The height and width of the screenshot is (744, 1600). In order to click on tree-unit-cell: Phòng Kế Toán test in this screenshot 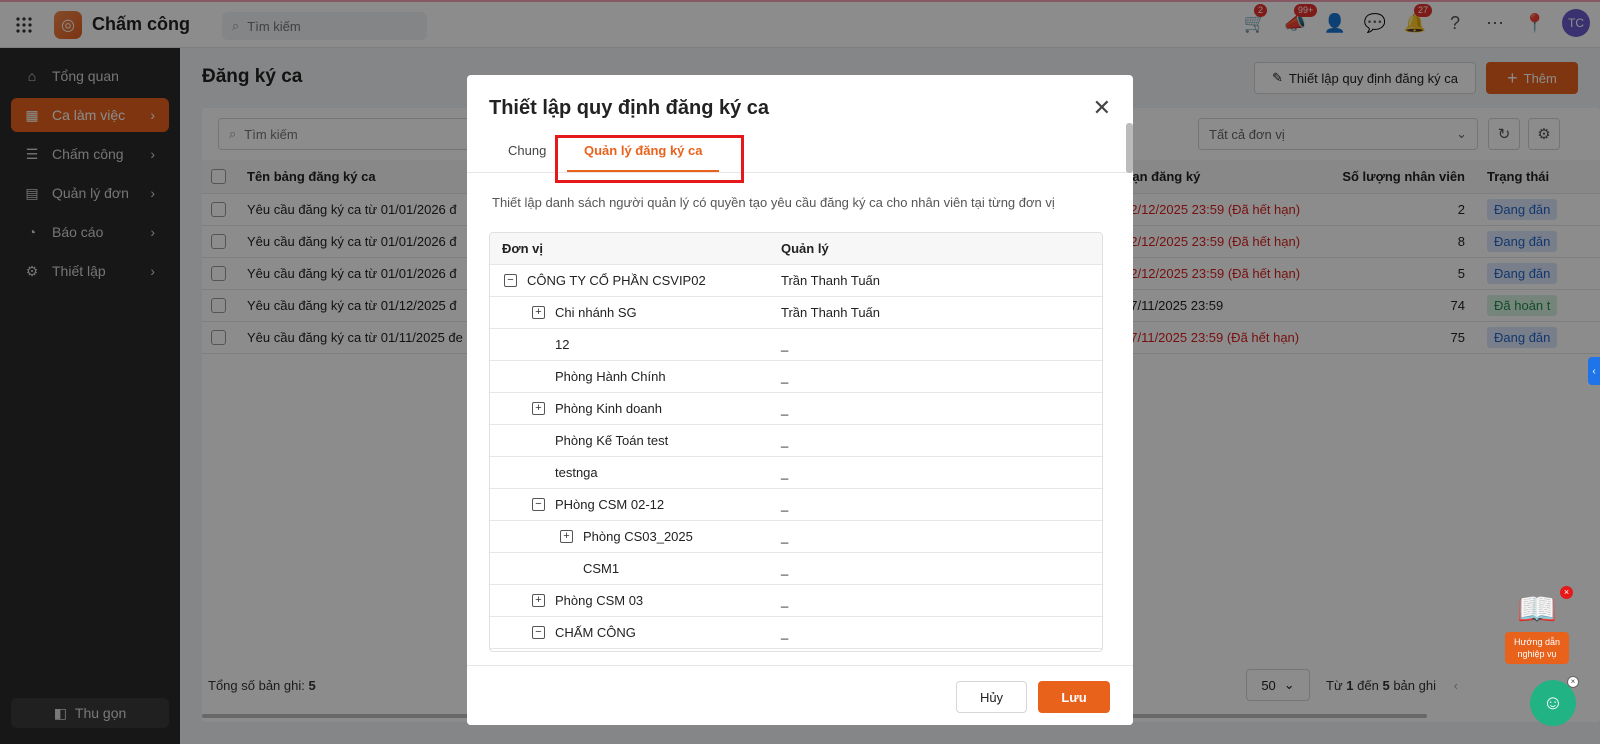, I will do `click(600, 440)`.